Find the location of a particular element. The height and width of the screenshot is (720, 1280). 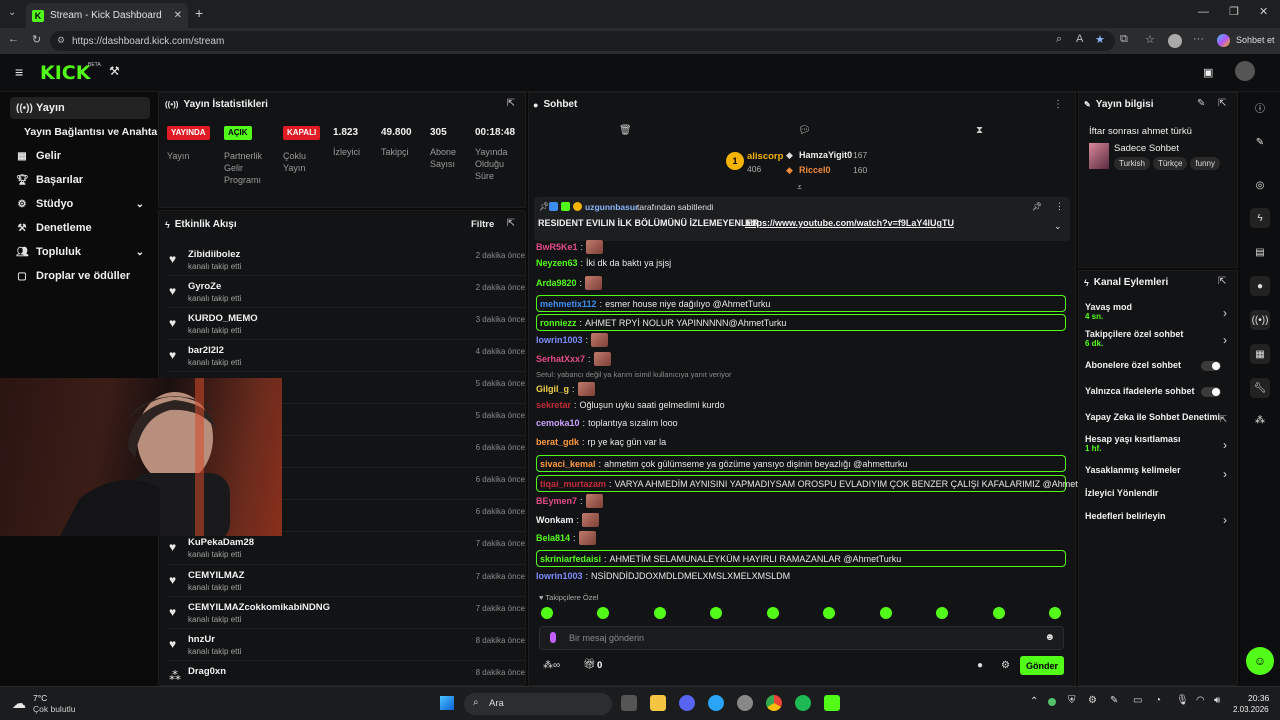

favorite-star-icon: ★ is located at coordinates (1100, 39).